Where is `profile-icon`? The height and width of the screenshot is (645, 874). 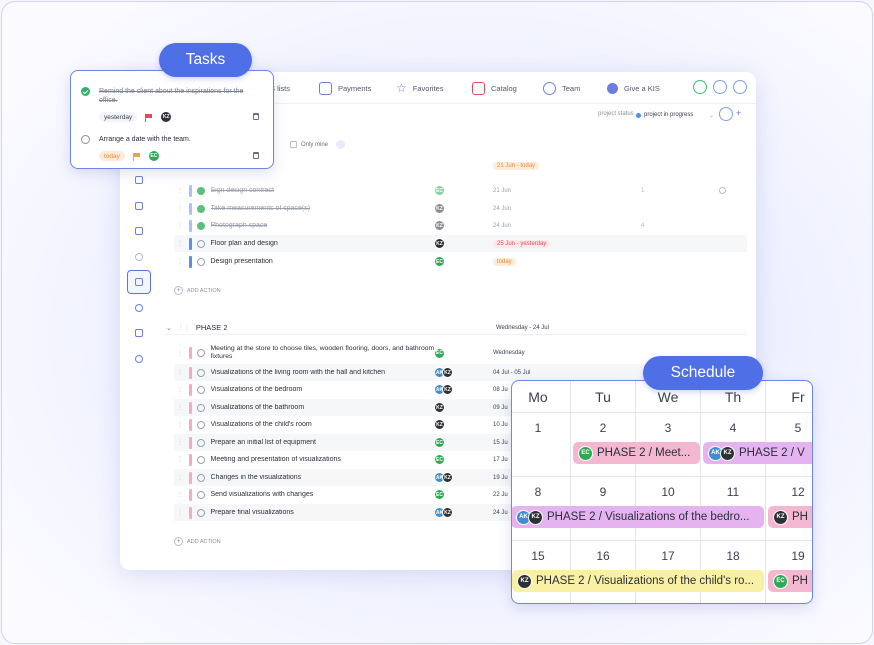 profile-icon is located at coordinates (740, 87).